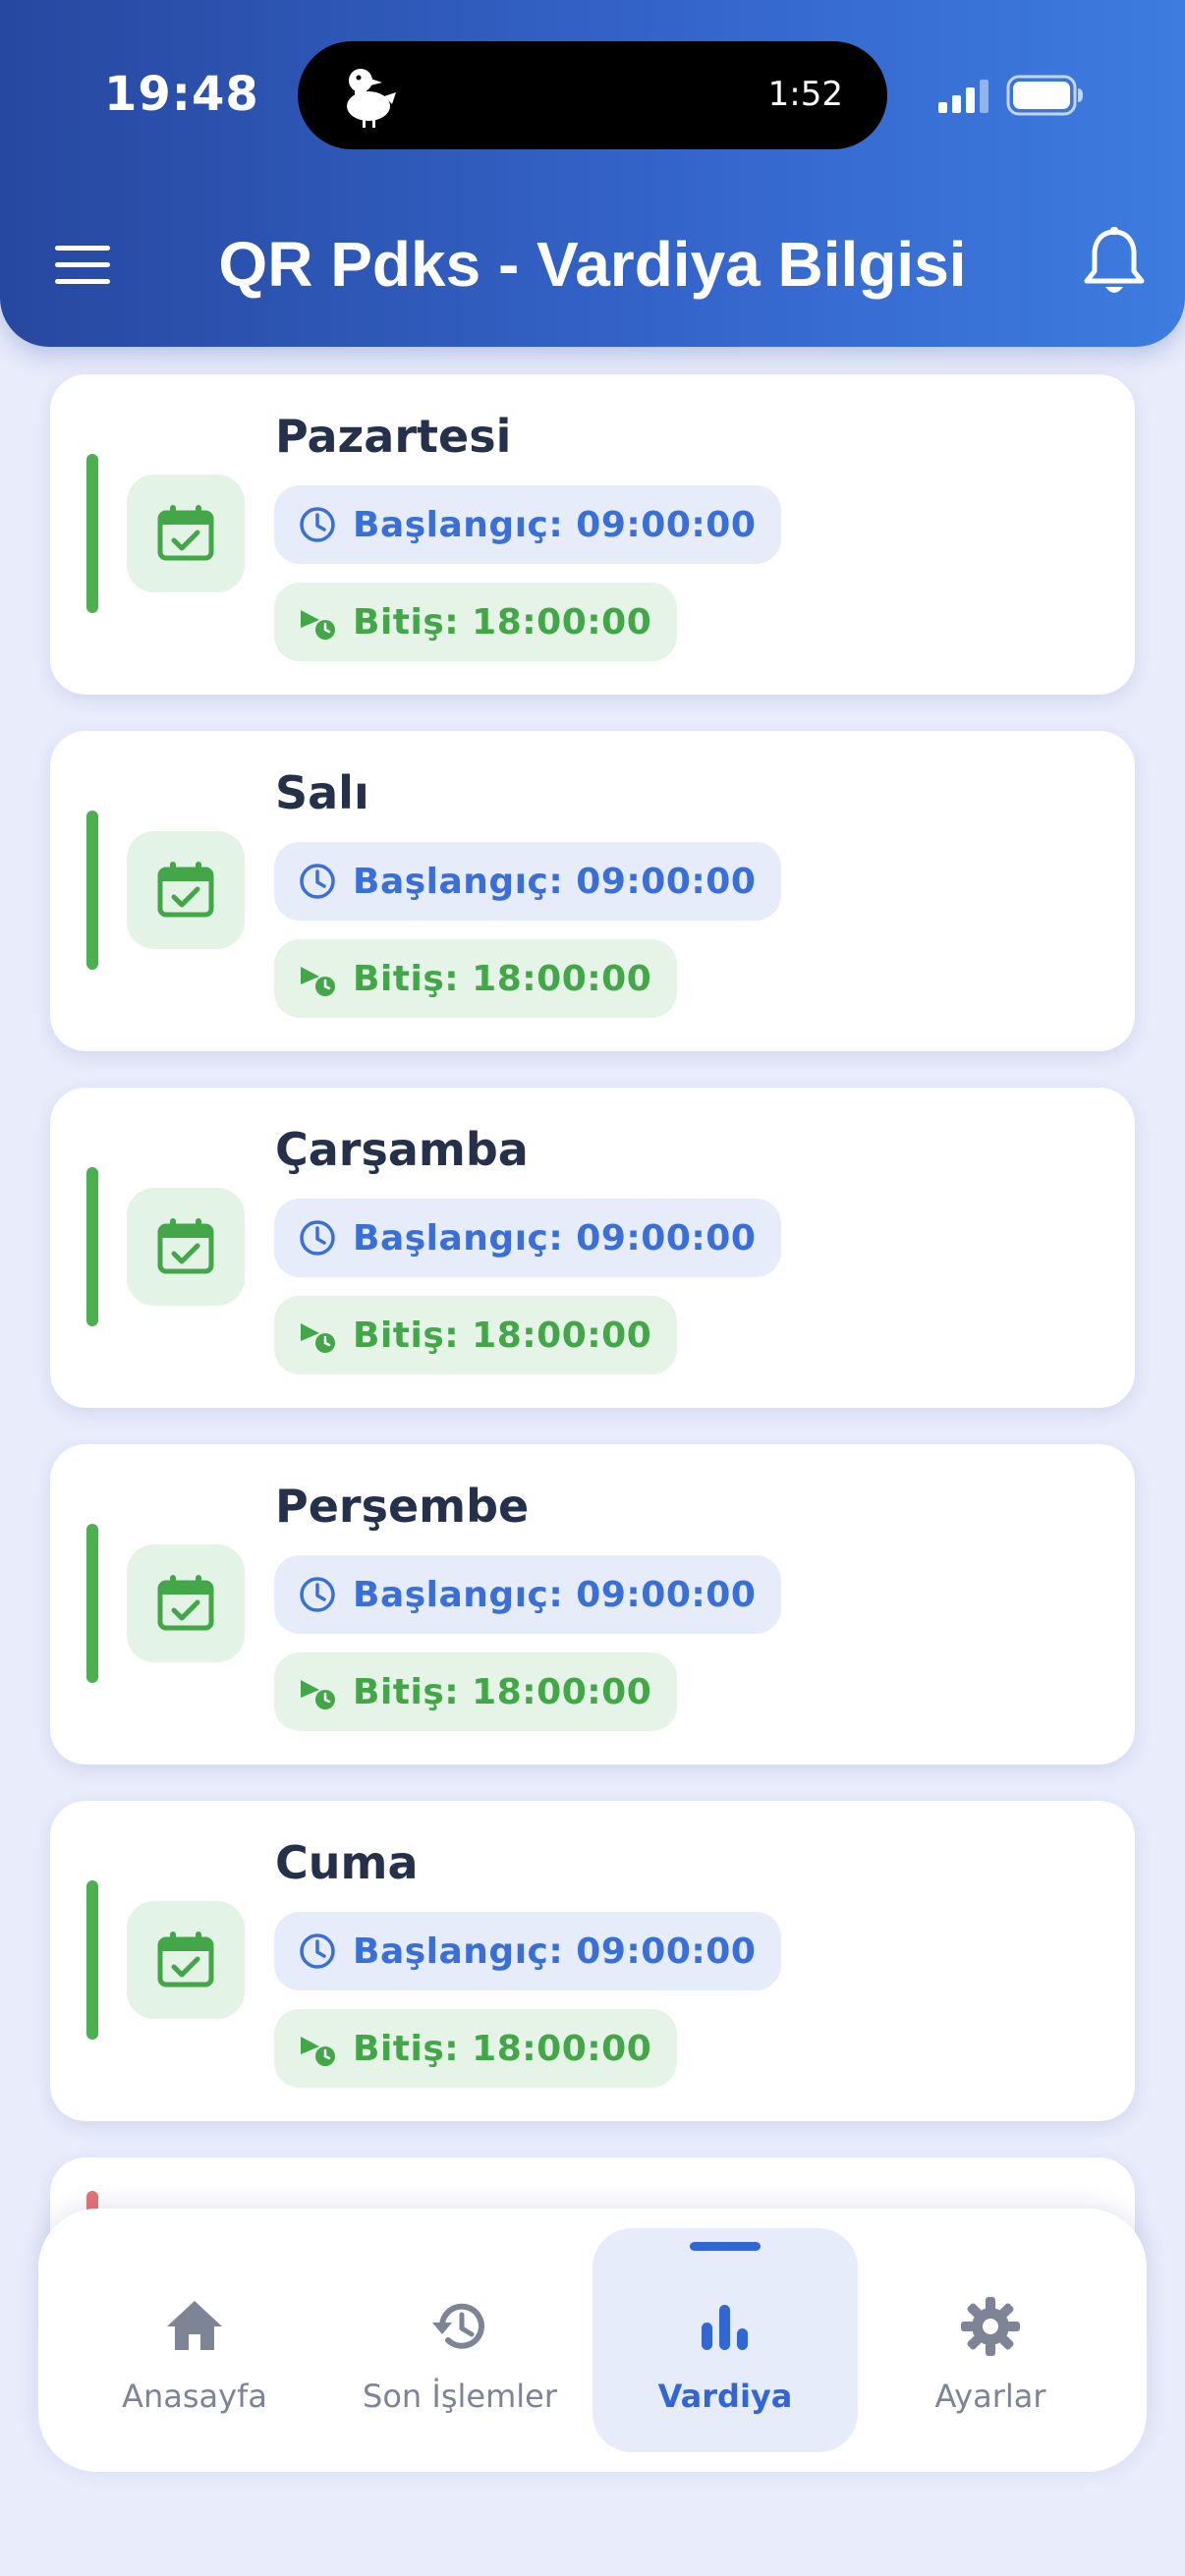 The height and width of the screenshot is (2576, 1185). I want to click on shift-card-cuma: Cuma Başlangıç: 09:00:00 Bitiş: 18:00:00, so click(592, 1961).